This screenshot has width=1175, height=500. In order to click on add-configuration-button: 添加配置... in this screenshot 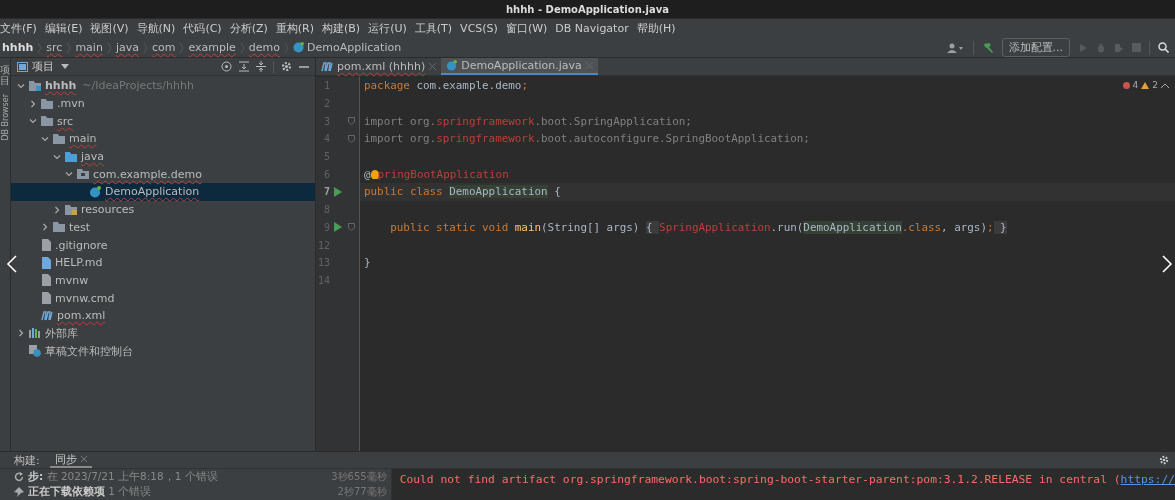, I will do `click(1035, 47)`.